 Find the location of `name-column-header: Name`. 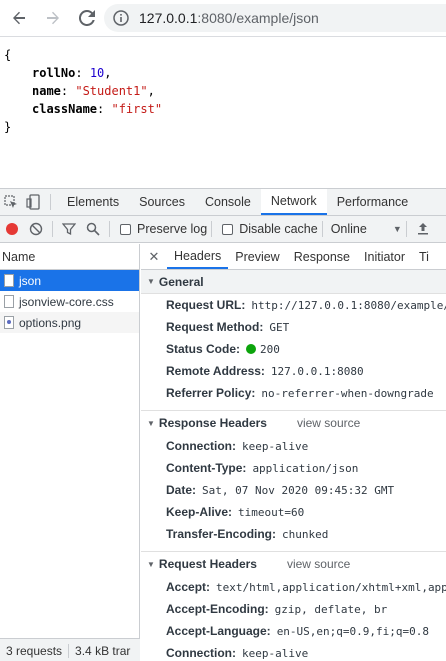

name-column-header: Name is located at coordinates (69, 257).